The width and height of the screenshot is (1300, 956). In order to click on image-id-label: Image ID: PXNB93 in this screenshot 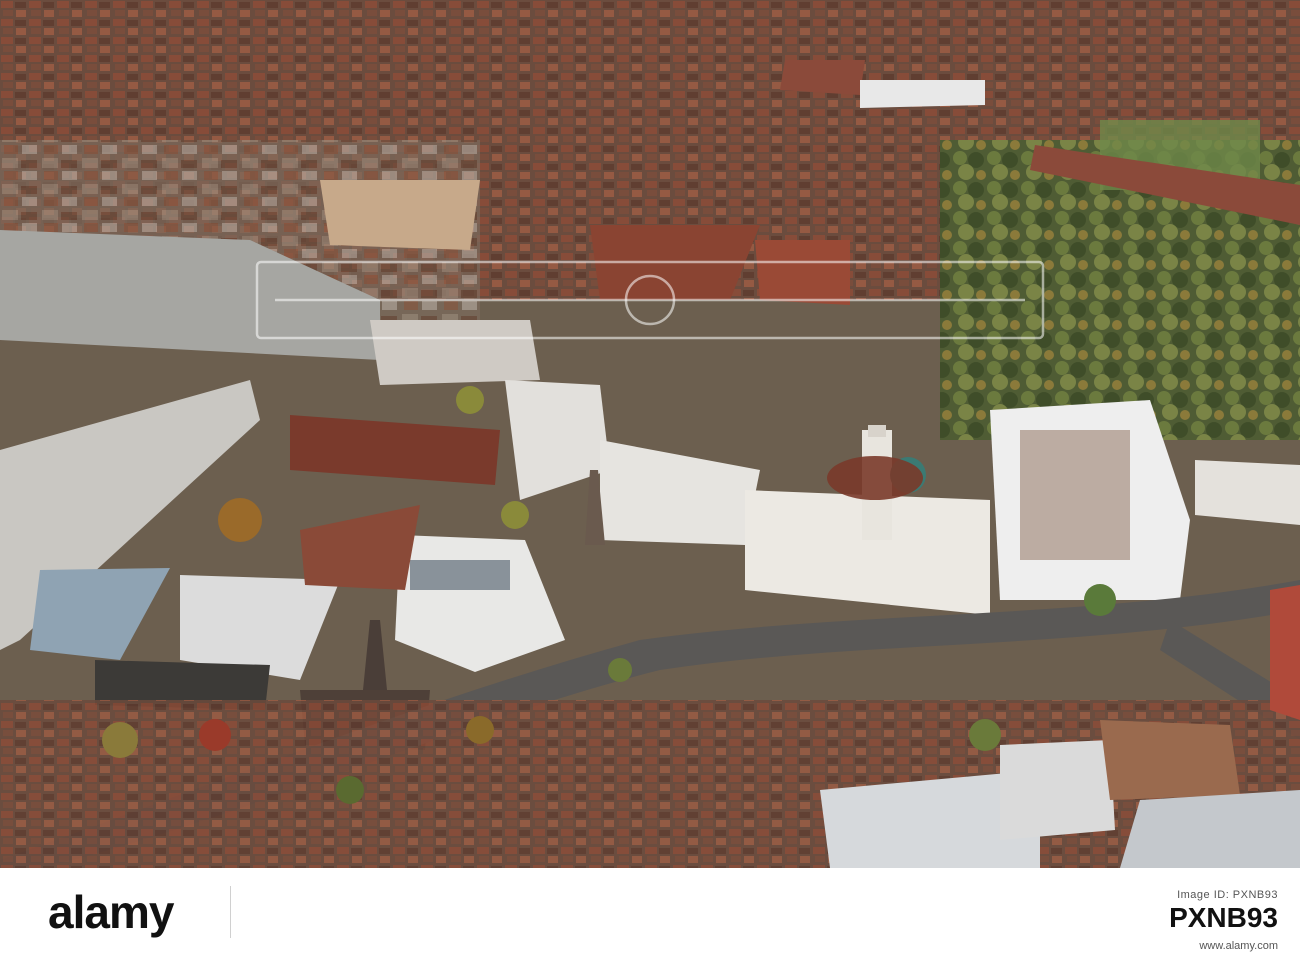, I will do `click(1227, 895)`.